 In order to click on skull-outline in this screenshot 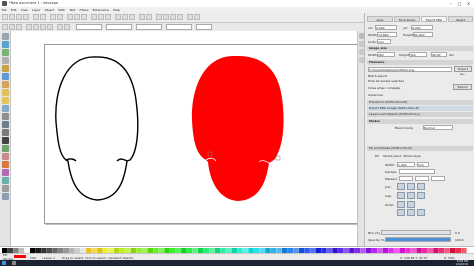, I will do `click(97, 128)`.